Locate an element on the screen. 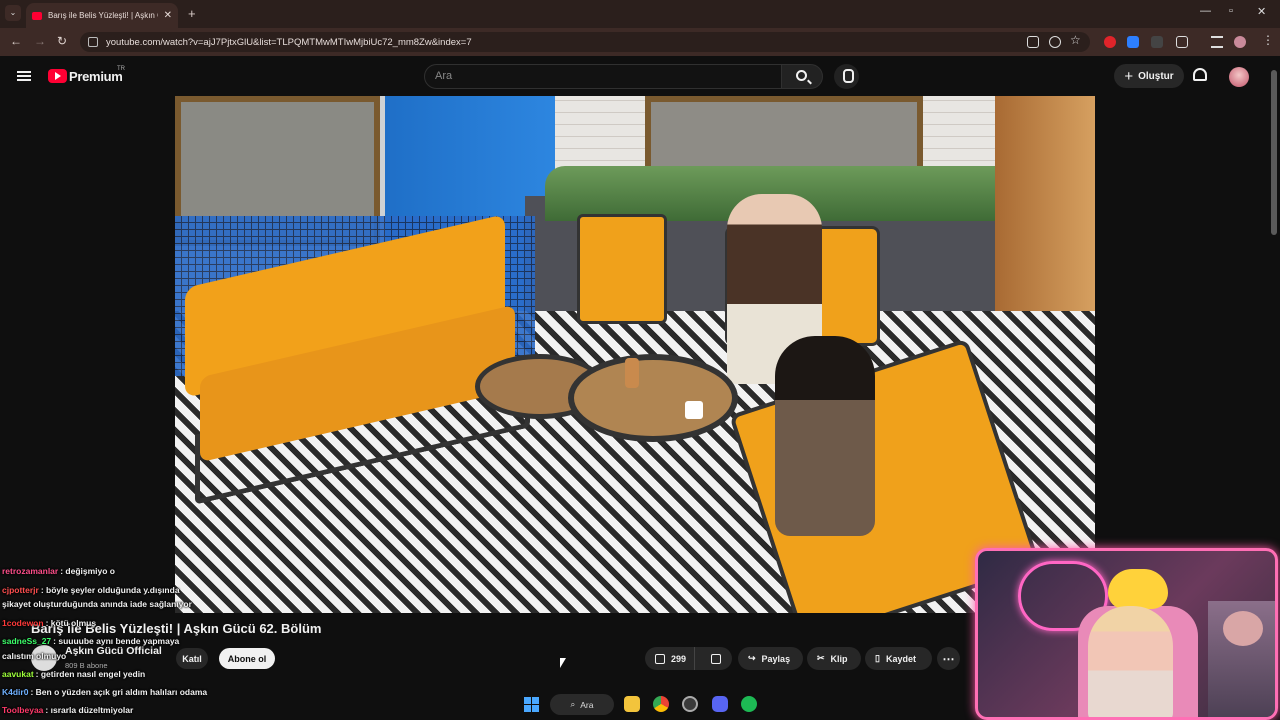 The width and height of the screenshot is (1280, 720). webcam-pikachu-plush is located at coordinates (1138, 589).